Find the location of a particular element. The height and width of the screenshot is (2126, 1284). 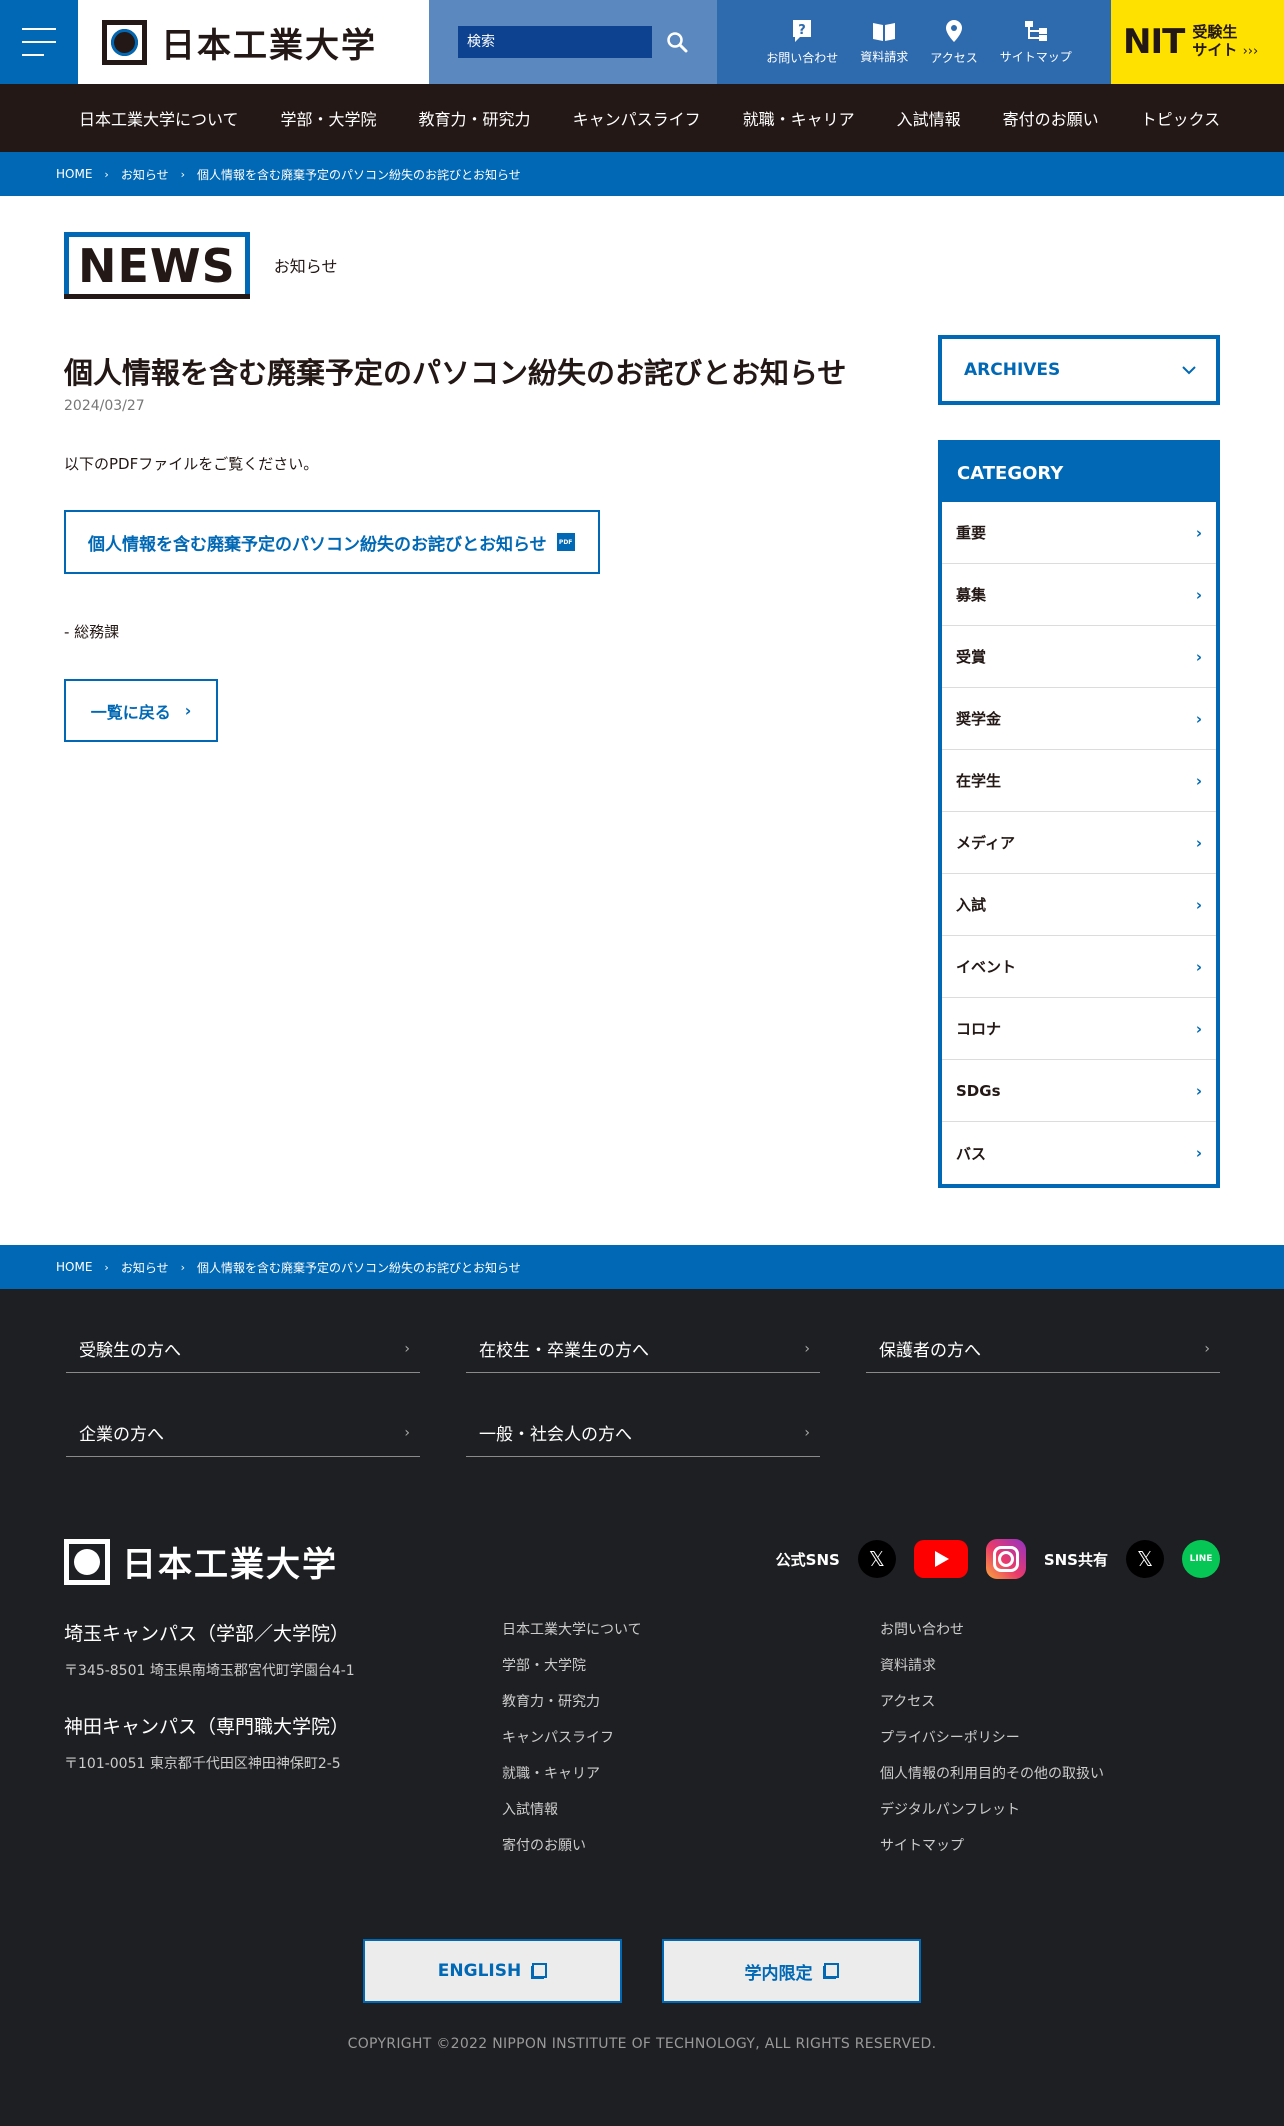

footer-link: 日本工業大学について is located at coordinates (572, 1629).